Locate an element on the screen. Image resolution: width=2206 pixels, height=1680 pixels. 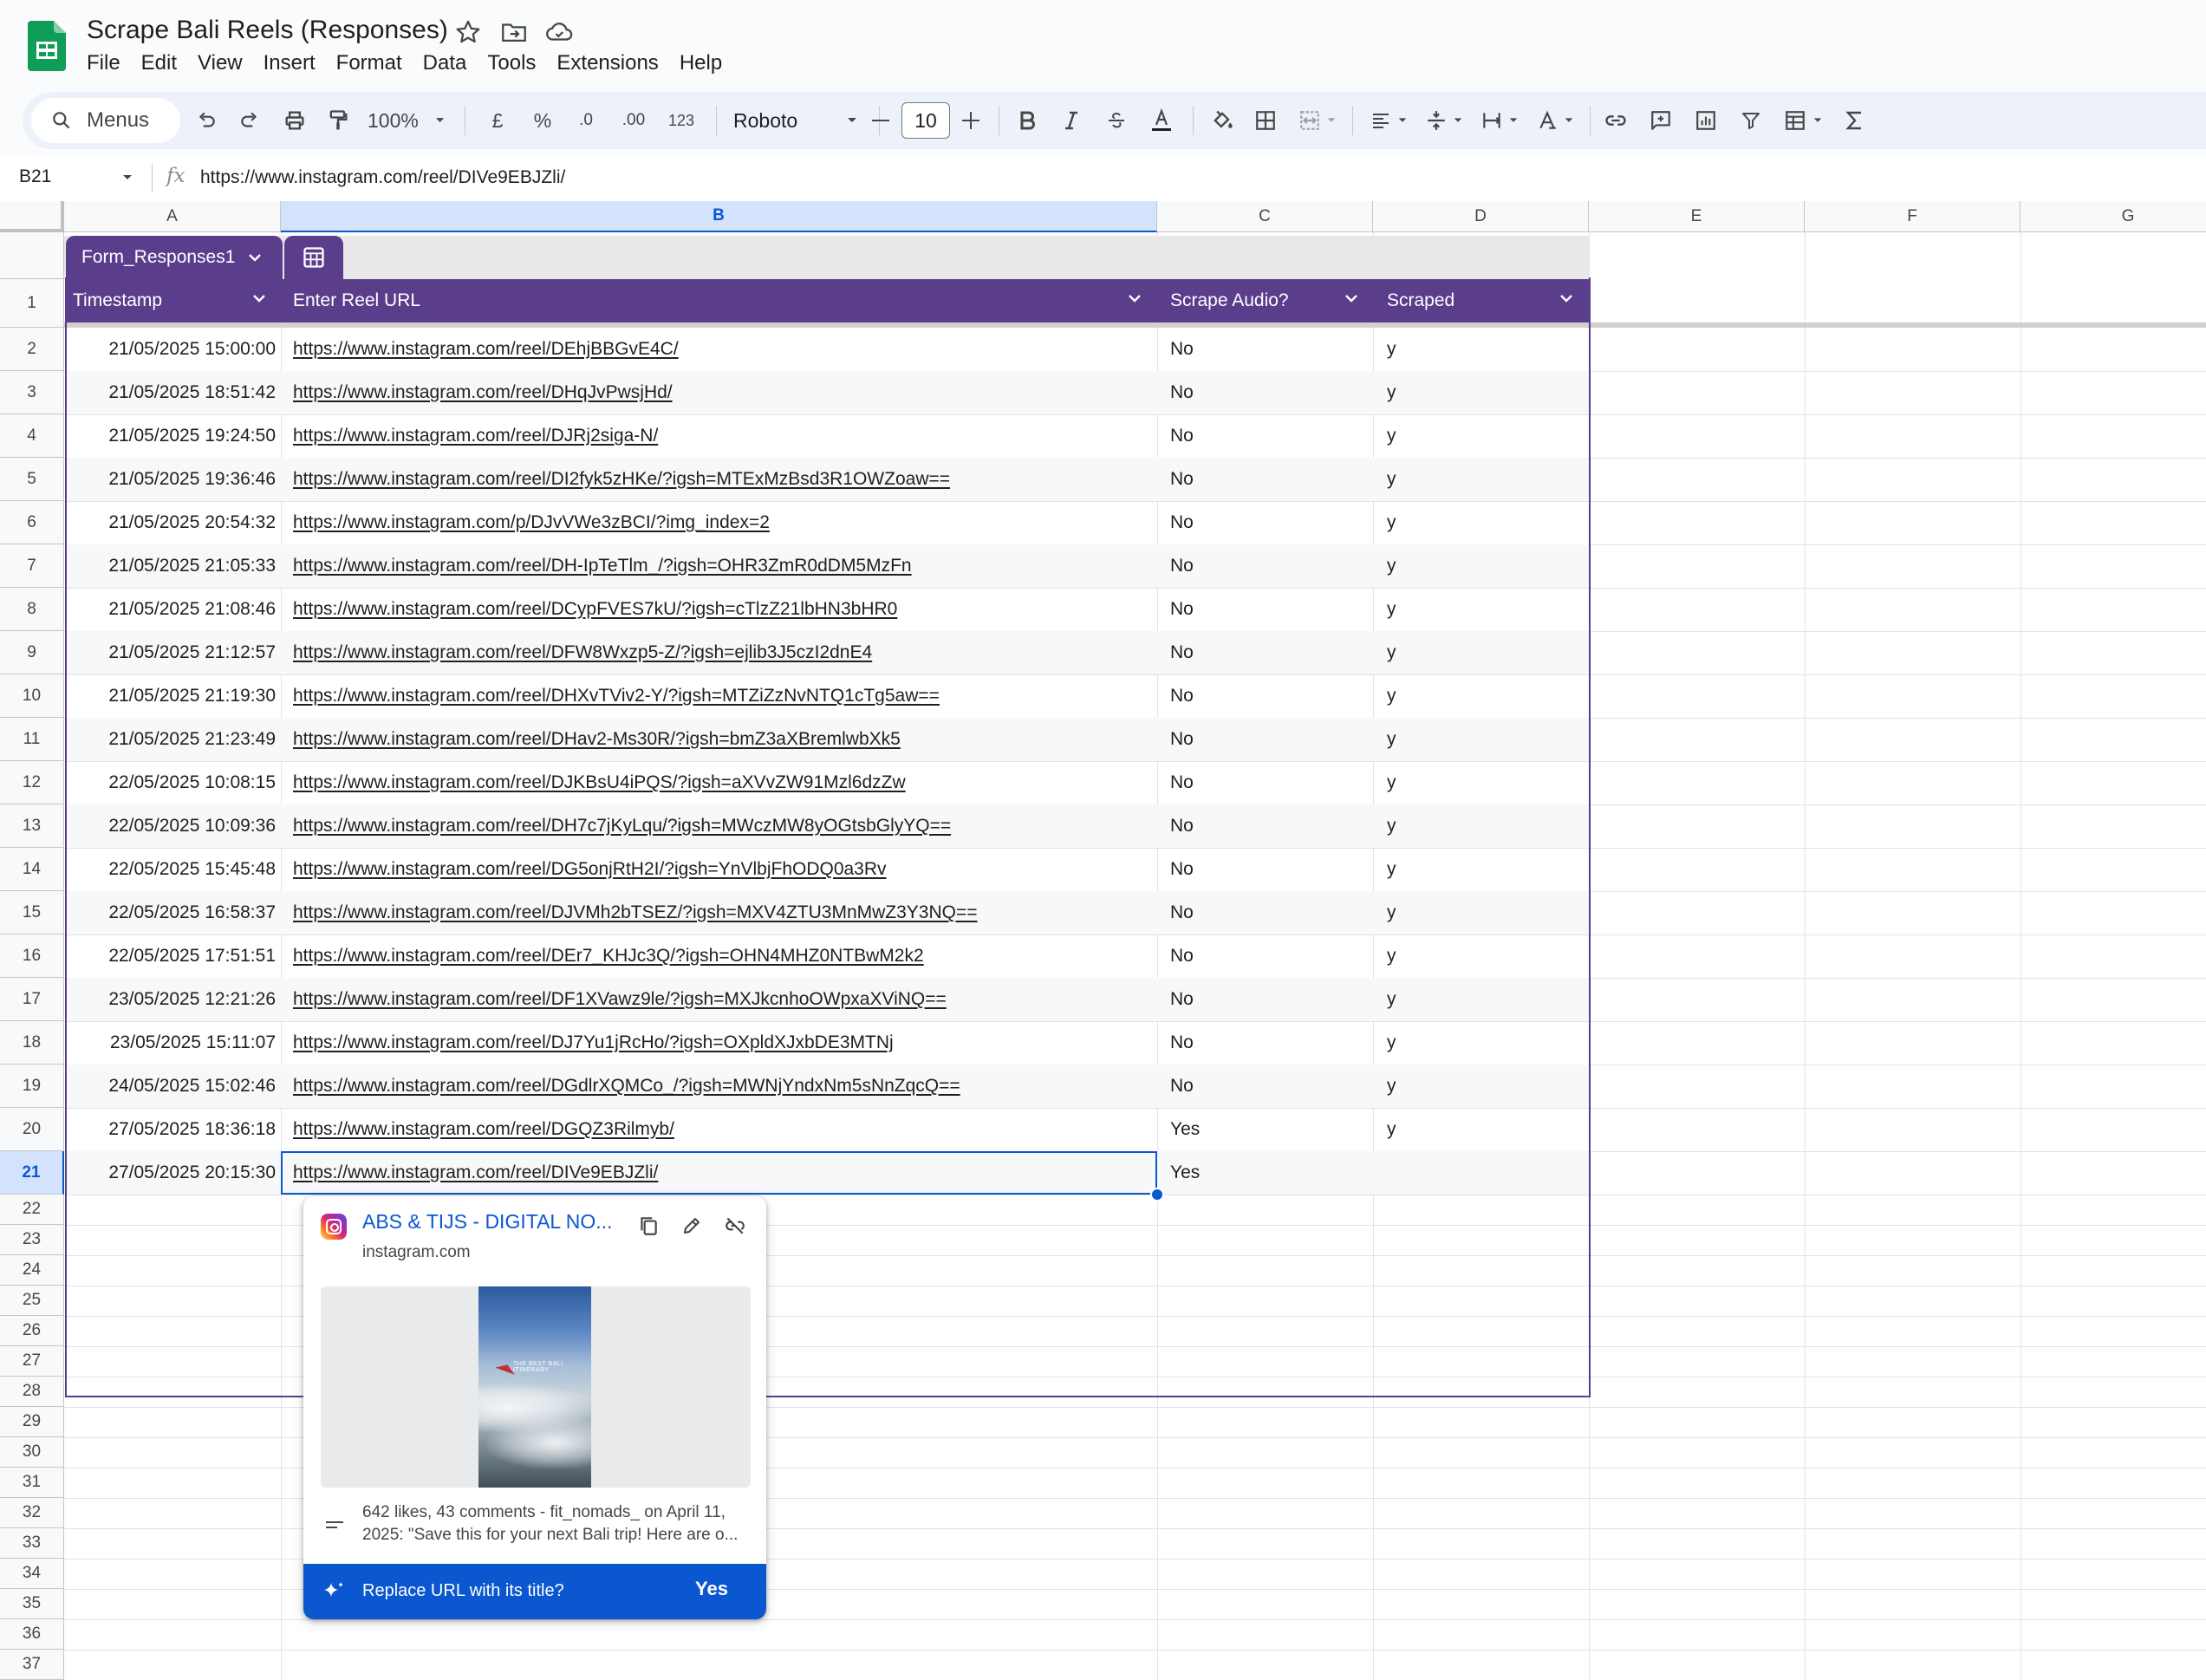
timestamp-cell: 21/05/2025 20:54:32 is located at coordinates (174, 522).